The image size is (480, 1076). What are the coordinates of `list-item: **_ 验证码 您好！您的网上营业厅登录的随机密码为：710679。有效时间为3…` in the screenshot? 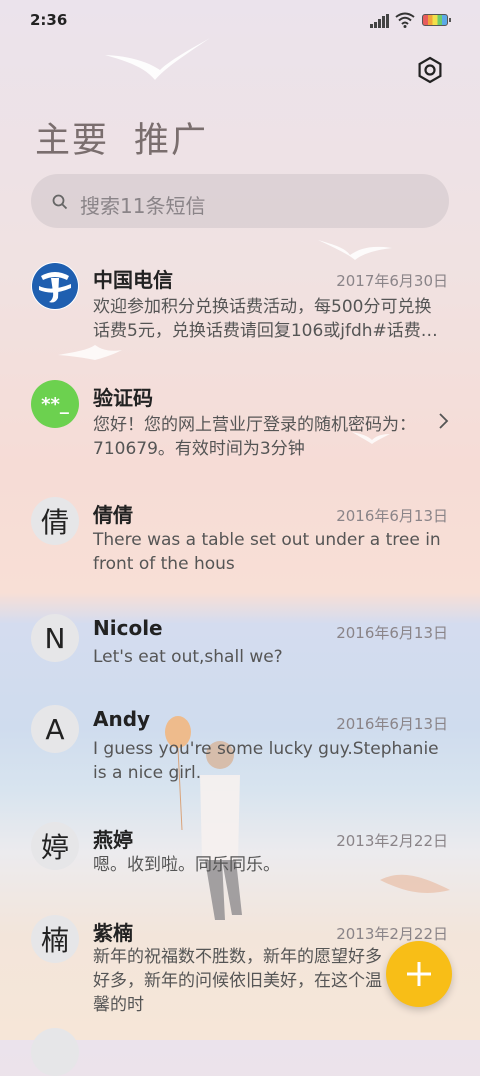 It's located at (240, 423).